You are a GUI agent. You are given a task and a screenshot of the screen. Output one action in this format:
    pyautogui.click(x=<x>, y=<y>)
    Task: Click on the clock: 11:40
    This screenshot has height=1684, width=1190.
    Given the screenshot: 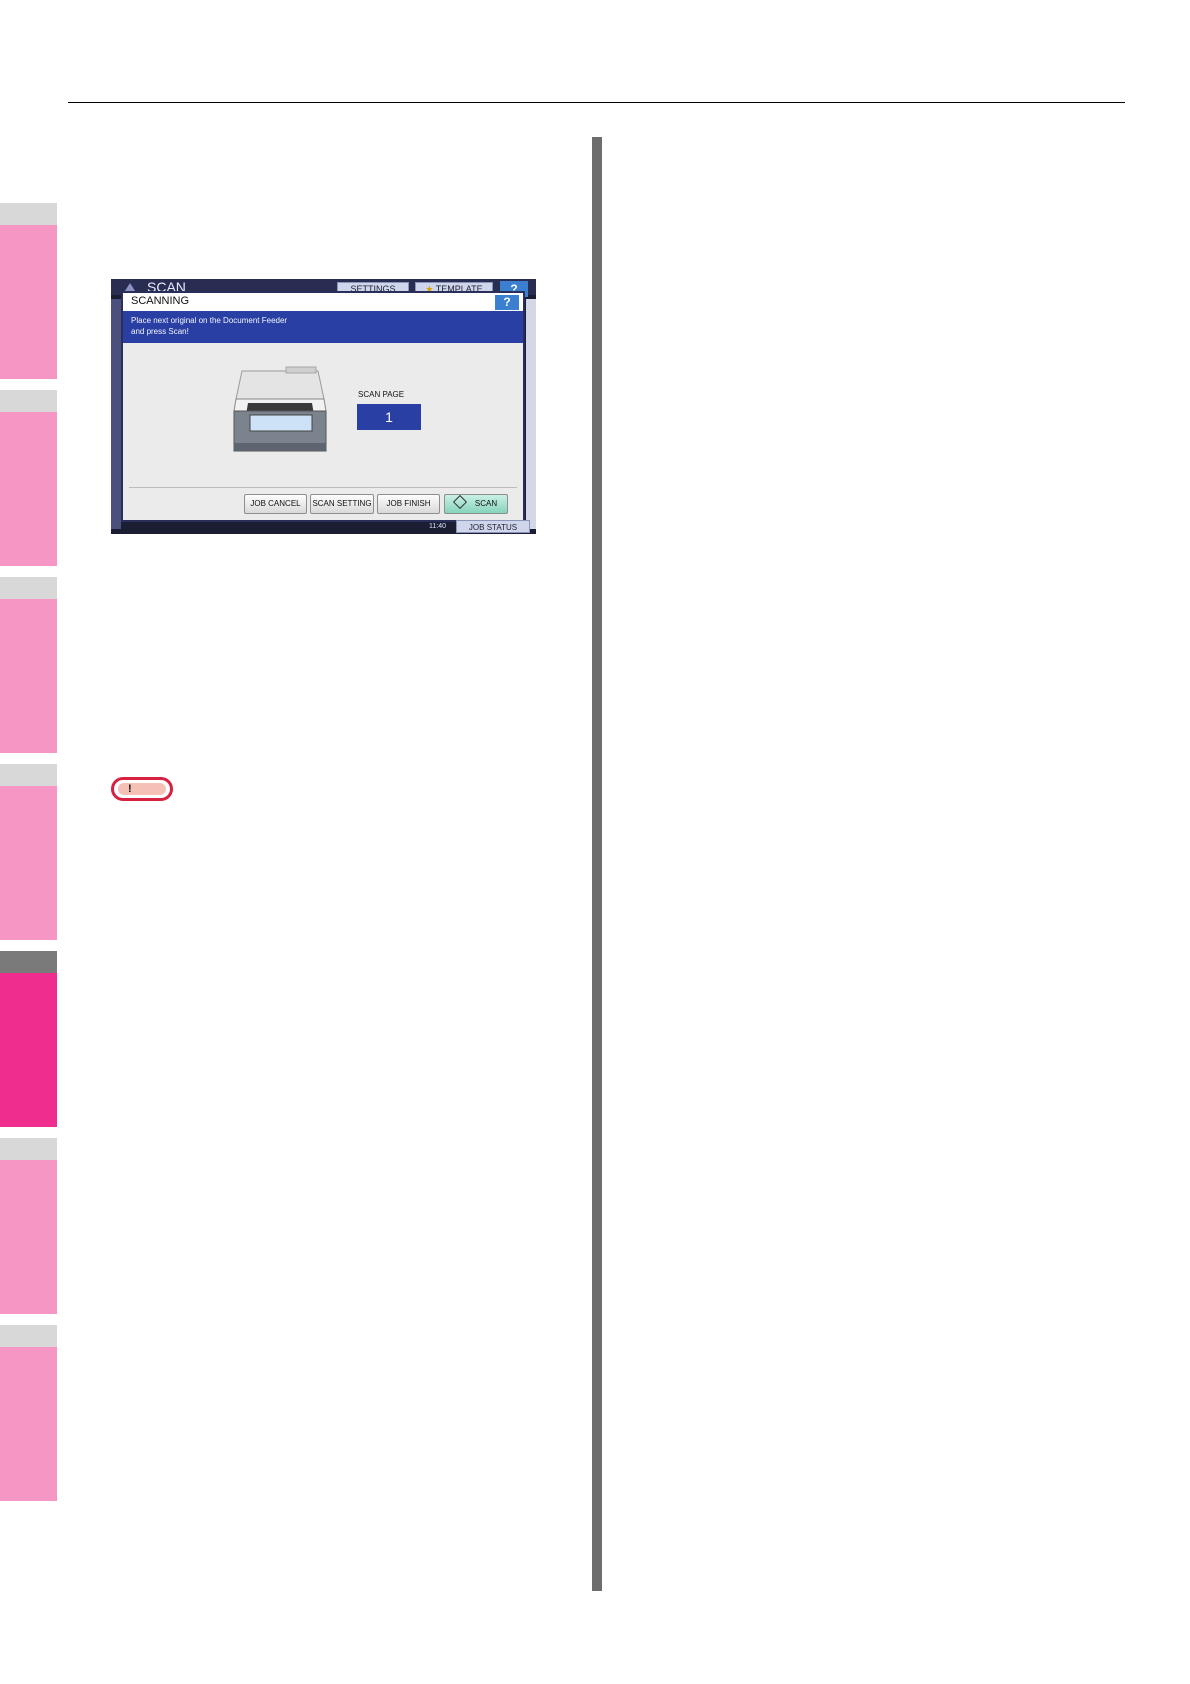 What is the action you would take?
    pyautogui.click(x=437, y=526)
    